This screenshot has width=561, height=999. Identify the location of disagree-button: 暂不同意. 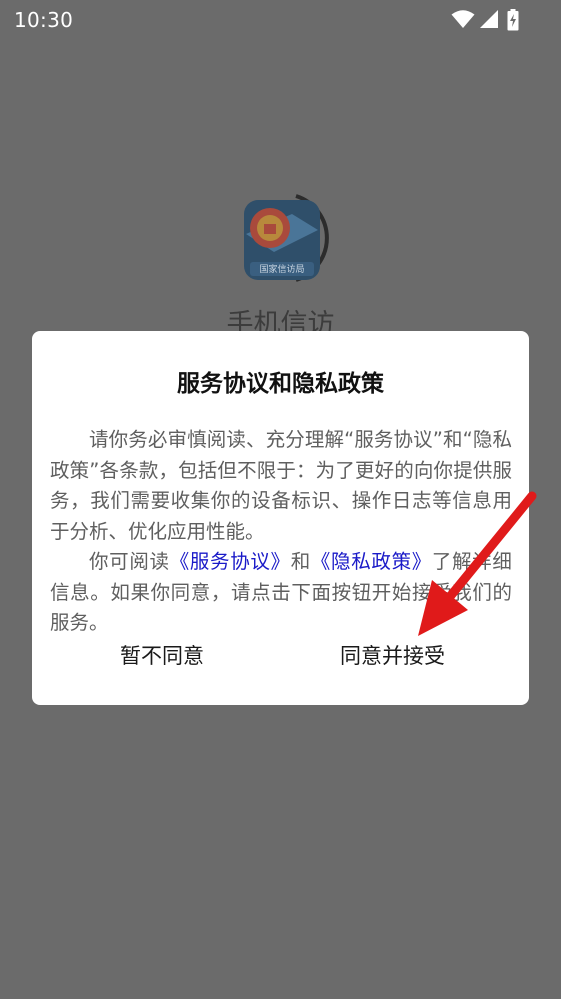
(162, 656).